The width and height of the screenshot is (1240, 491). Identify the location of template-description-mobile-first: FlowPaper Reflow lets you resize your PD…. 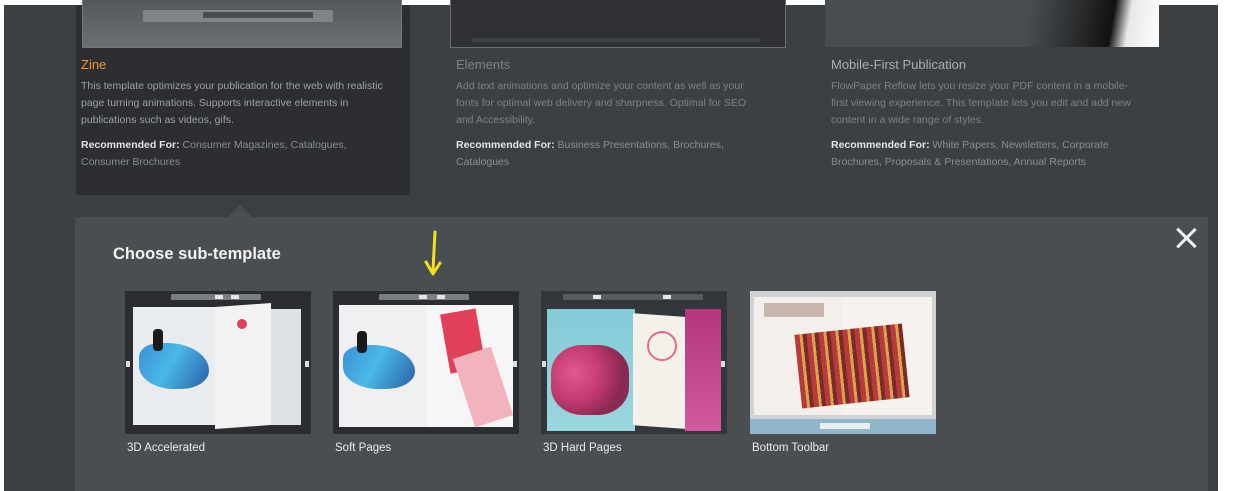
(981, 103).